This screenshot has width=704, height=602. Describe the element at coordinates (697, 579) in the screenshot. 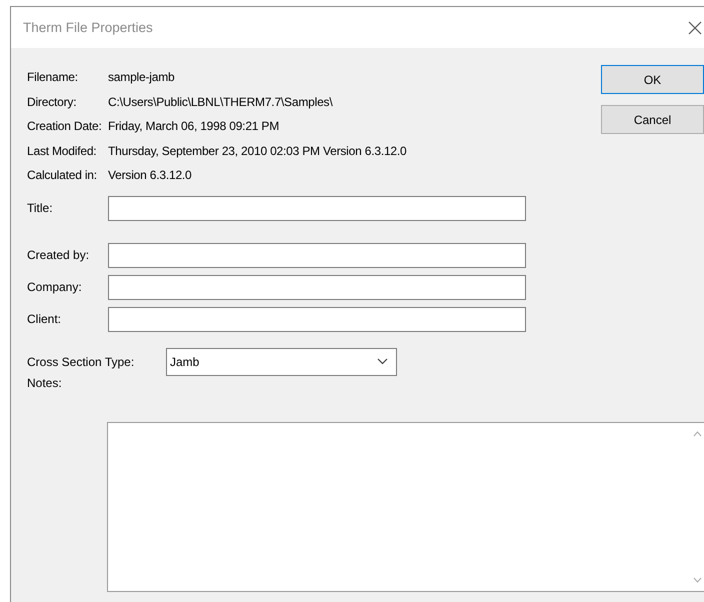

I see `scroll-down-icon` at that location.